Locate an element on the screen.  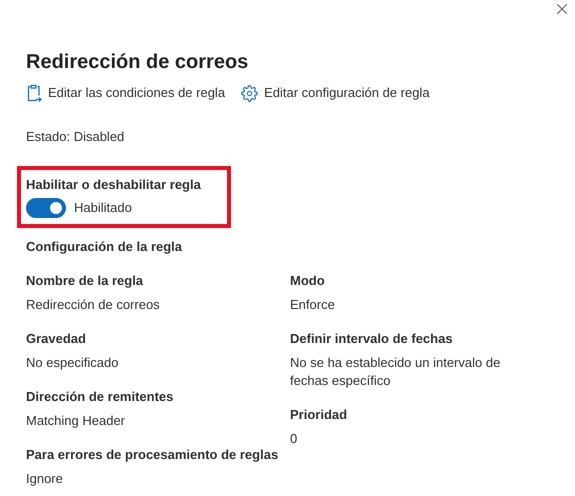
section-heading: Configuración de la regla is located at coordinates (105, 247).